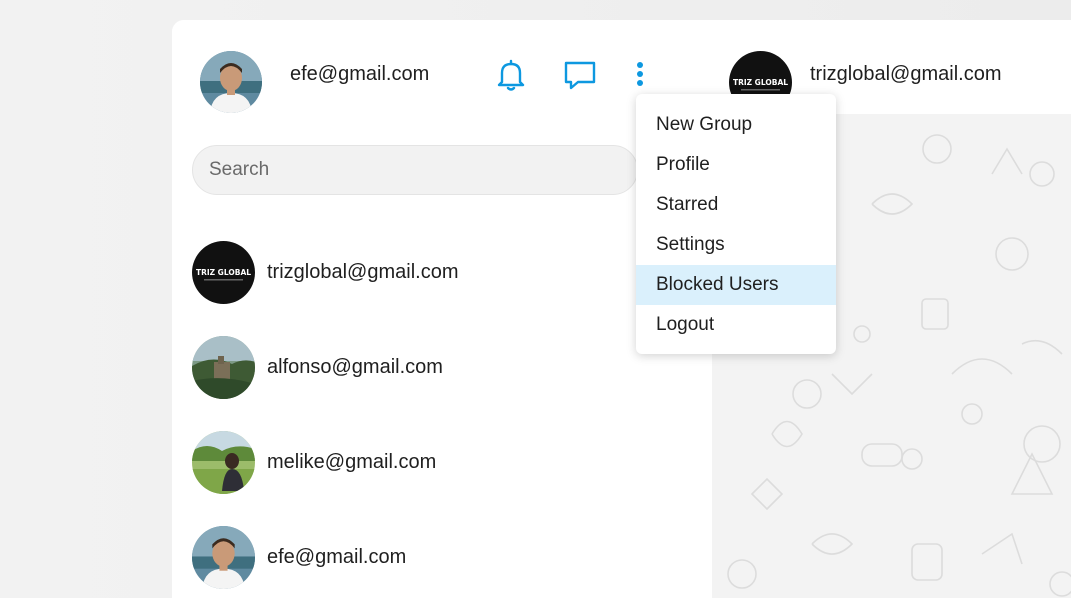  What do you see at coordinates (337, 557) in the screenshot?
I see `contact-email: efe@gmail.com` at bounding box center [337, 557].